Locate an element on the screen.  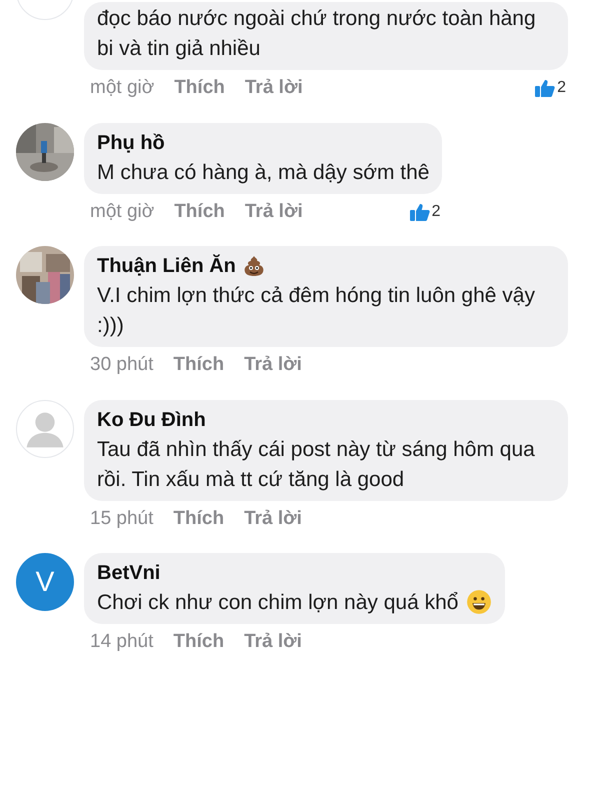
avatar: V is located at coordinates (45, 582).